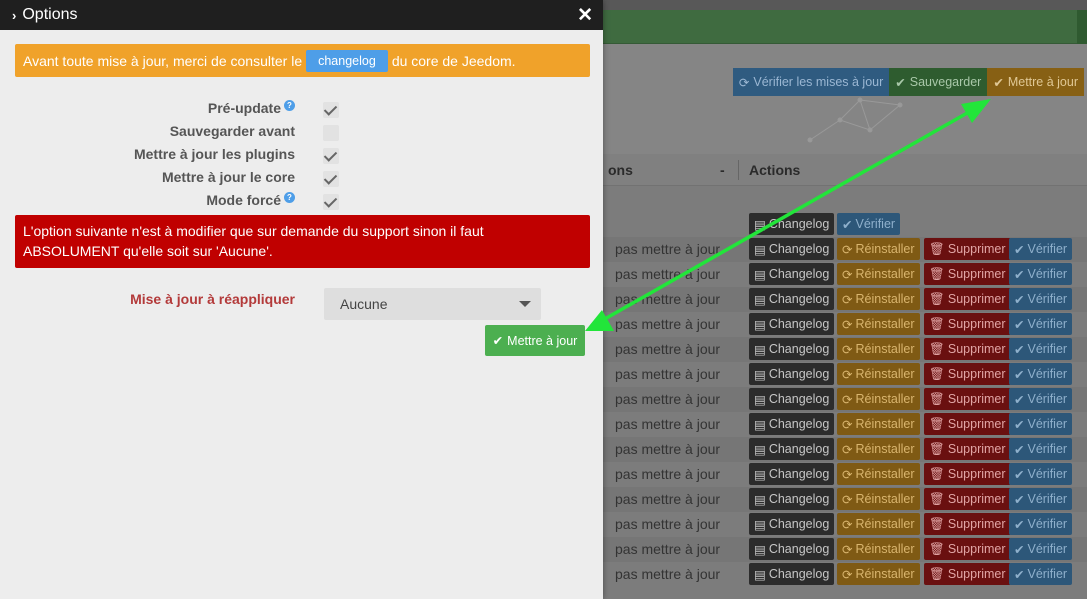 This screenshot has width=1087, height=599. What do you see at coordinates (50, 14) in the screenshot?
I see `modal-title: Options` at bounding box center [50, 14].